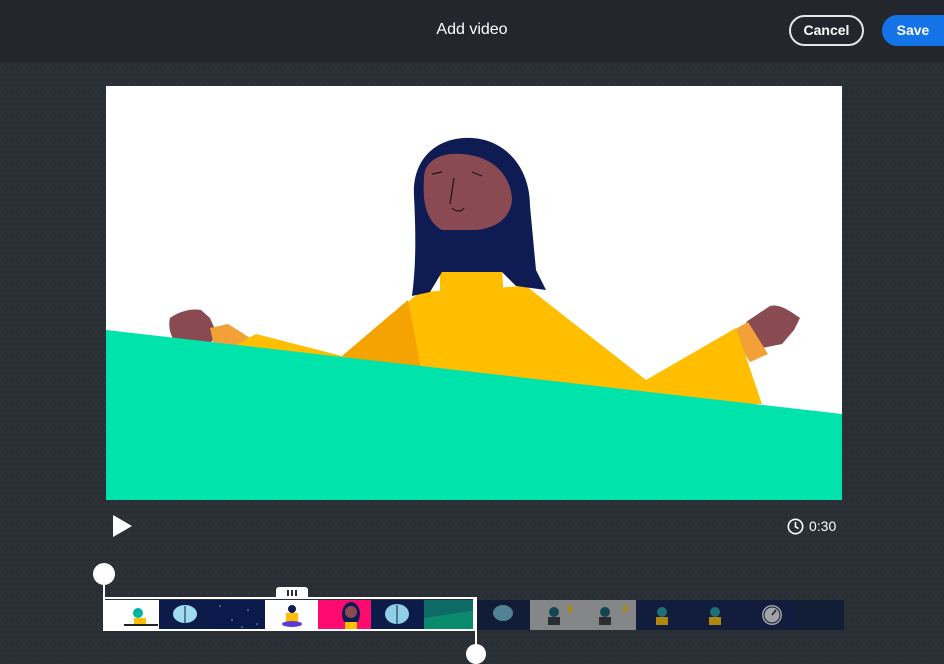  I want to click on playhead-handle, so click(292, 593).